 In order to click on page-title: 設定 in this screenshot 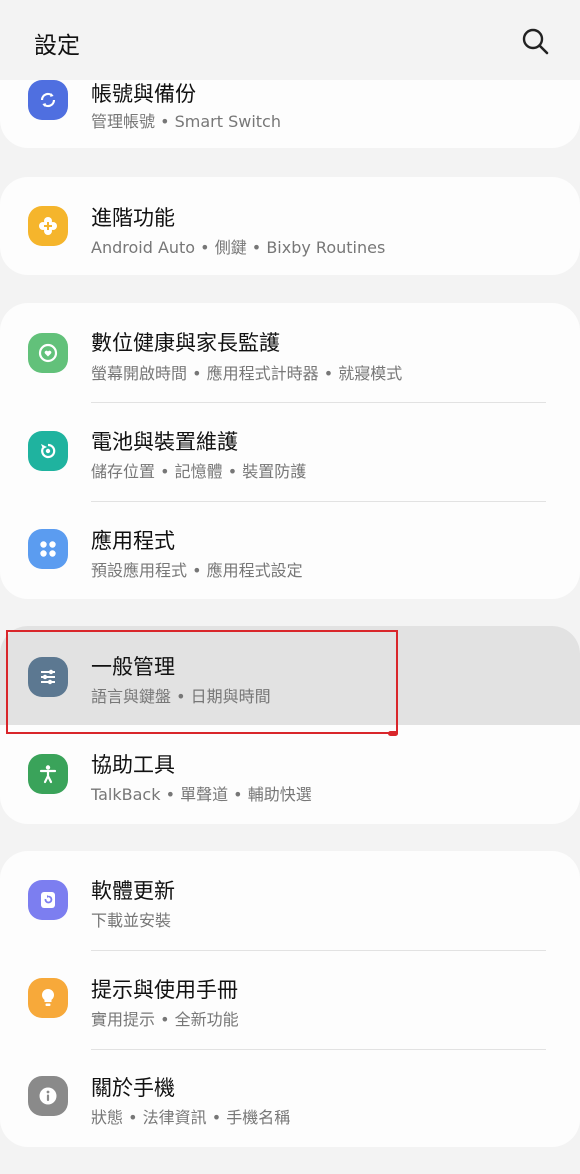, I will do `click(57, 46)`.